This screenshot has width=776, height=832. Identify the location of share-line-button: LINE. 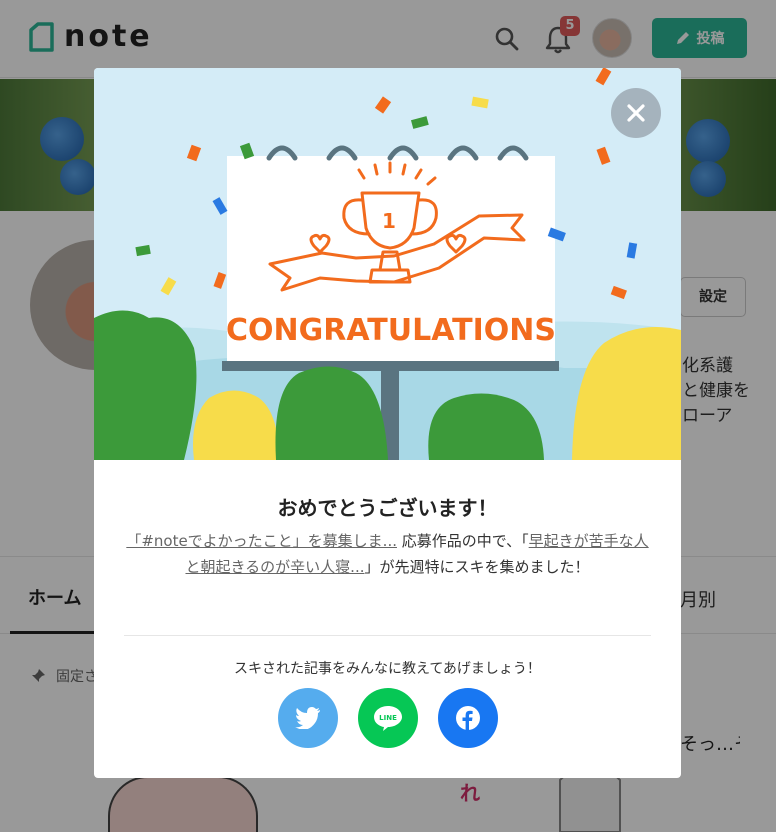
(388, 718).